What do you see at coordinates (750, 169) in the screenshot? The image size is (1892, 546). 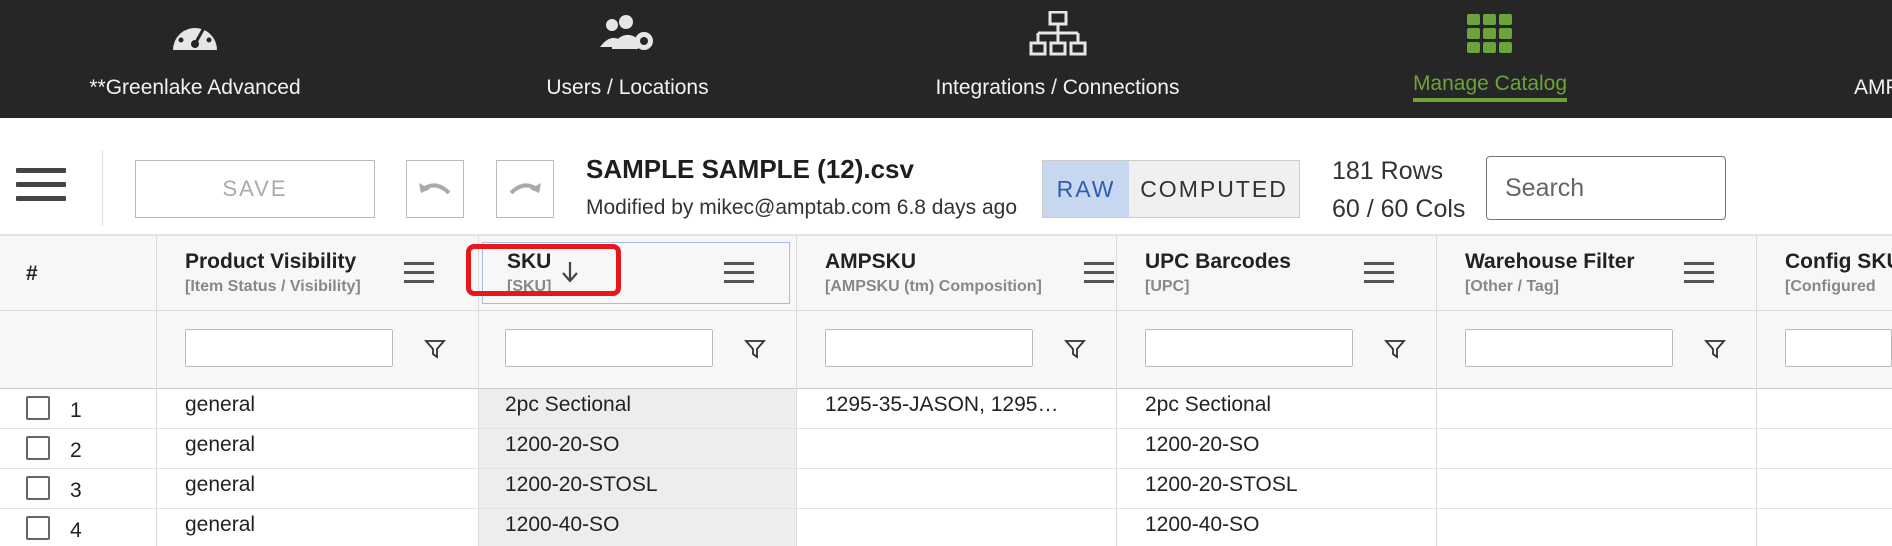 I see `file-title: SAMPLE SAMPLE (12).csv` at bounding box center [750, 169].